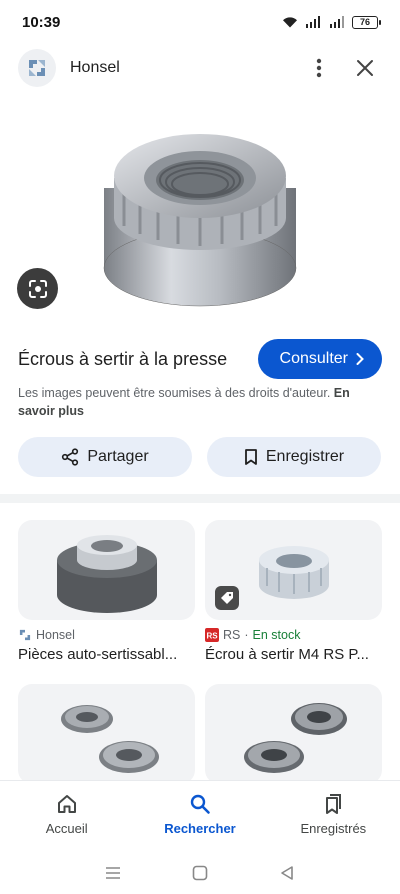 Image resolution: width=400 pixels, height=894 pixels. I want to click on share-button: Partager, so click(105, 457).